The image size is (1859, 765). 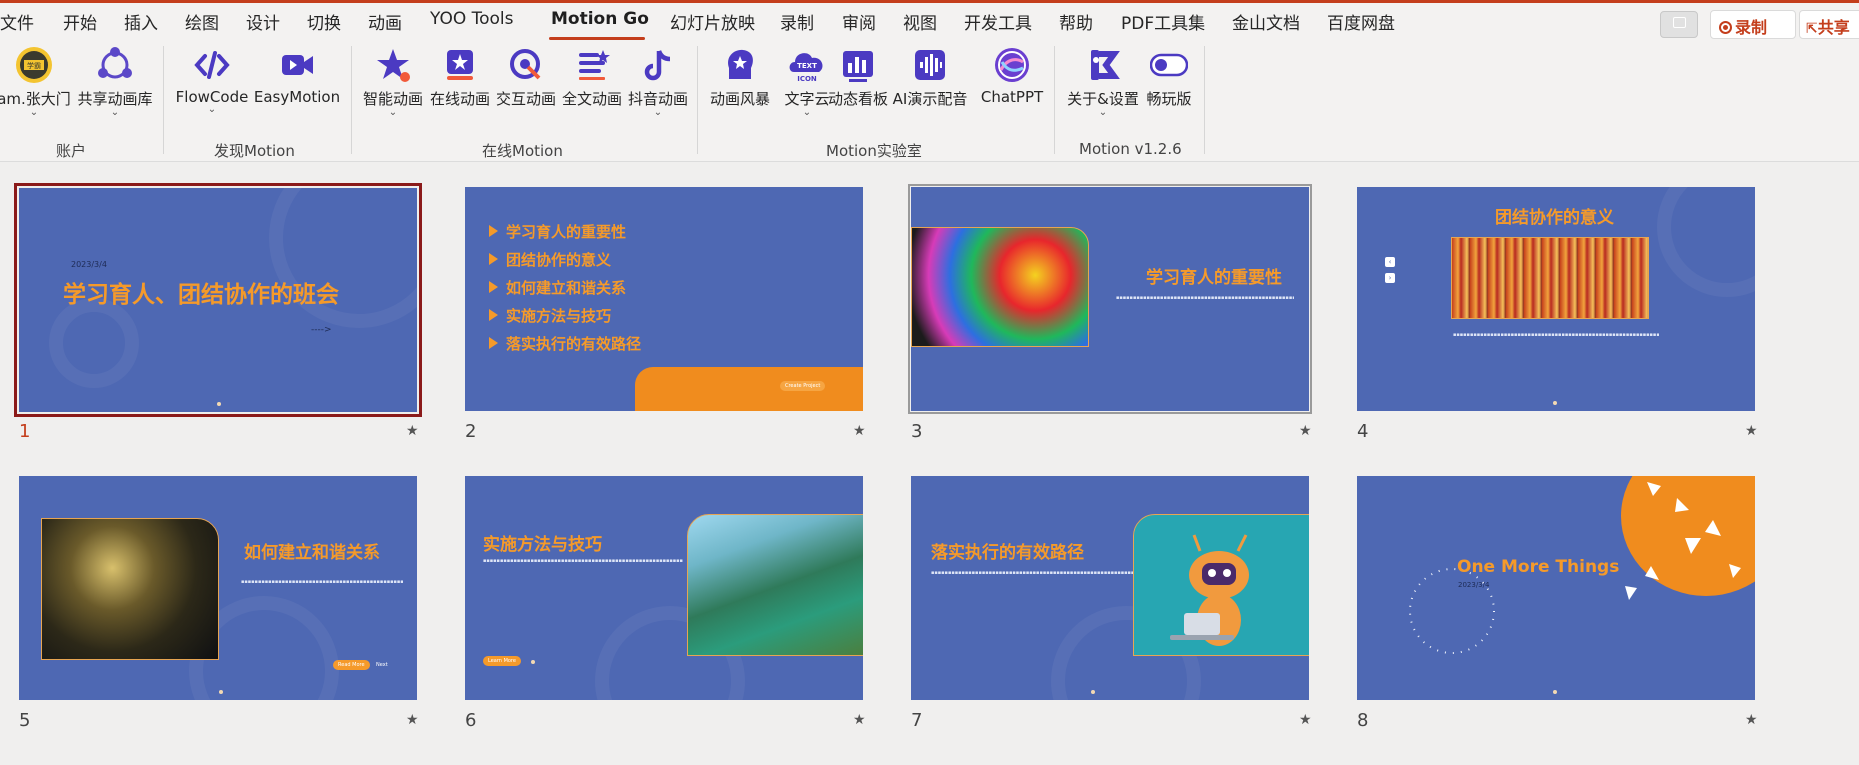 What do you see at coordinates (471, 720) in the screenshot?
I see `slide-number: 6` at bounding box center [471, 720].